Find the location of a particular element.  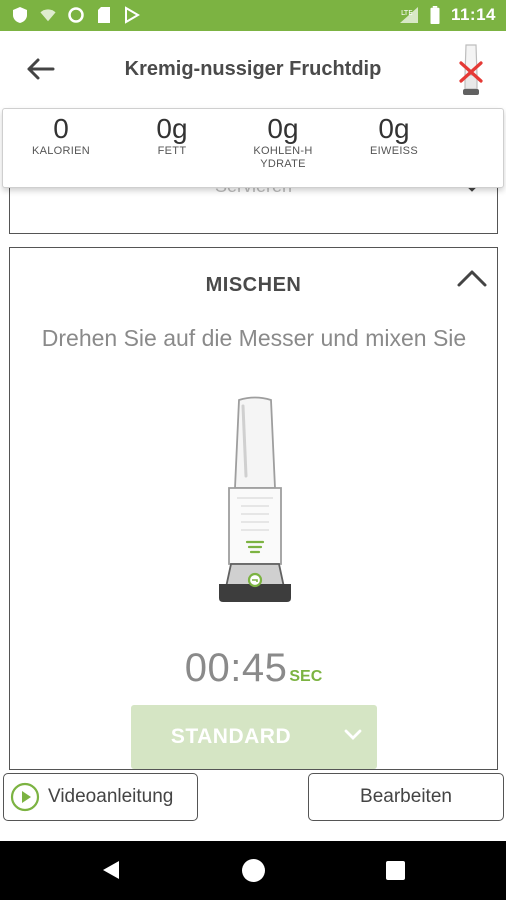

wifi-icon is located at coordinates (48, 15).